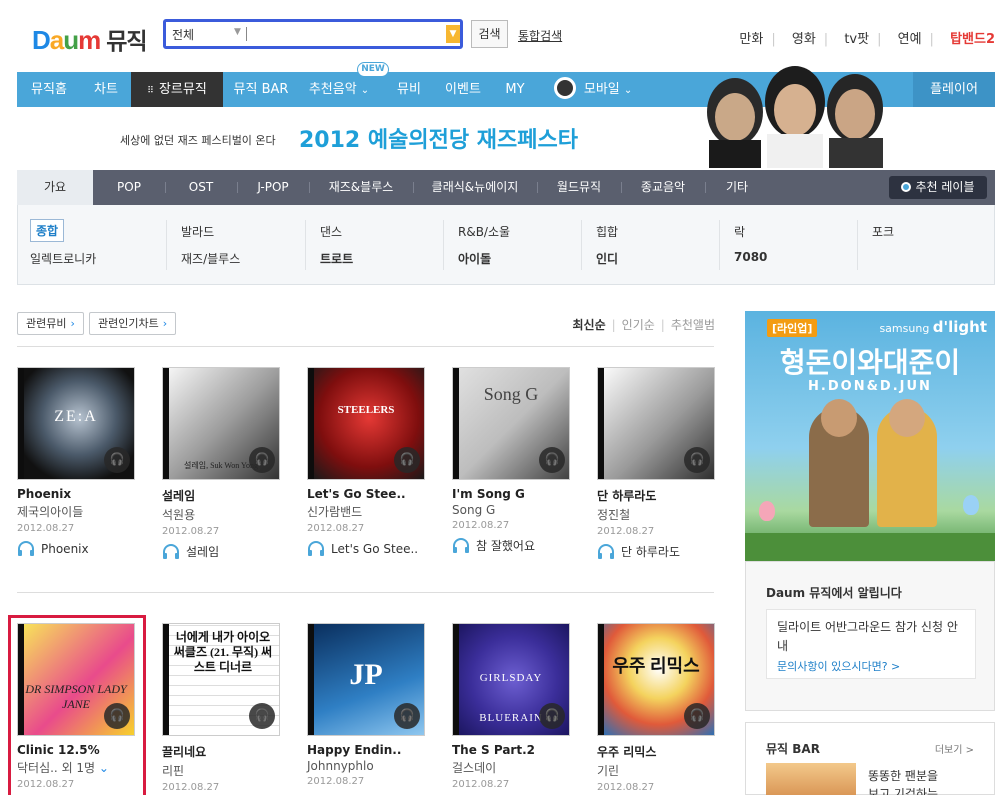 This screenshot has height=795, width=1005. I want to click on integrated-search-link: 통합검색, so click(540, 35).